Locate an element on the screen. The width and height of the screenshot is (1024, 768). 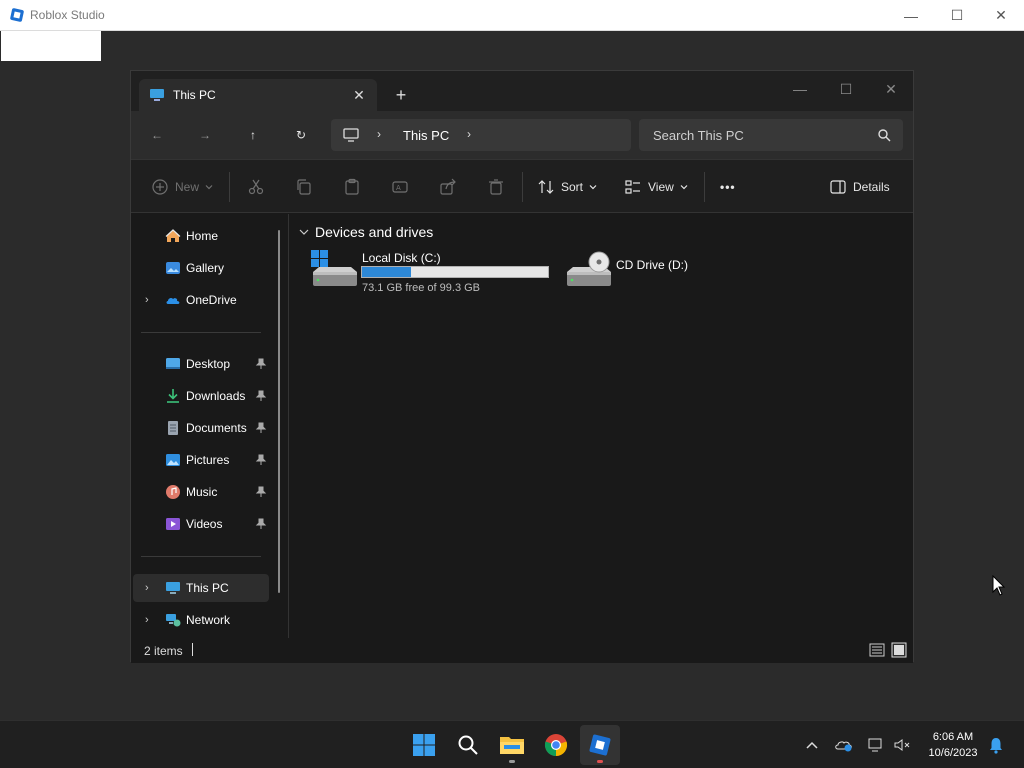
sidebar-item-documents: Documents is located at coordinates (201, 428).